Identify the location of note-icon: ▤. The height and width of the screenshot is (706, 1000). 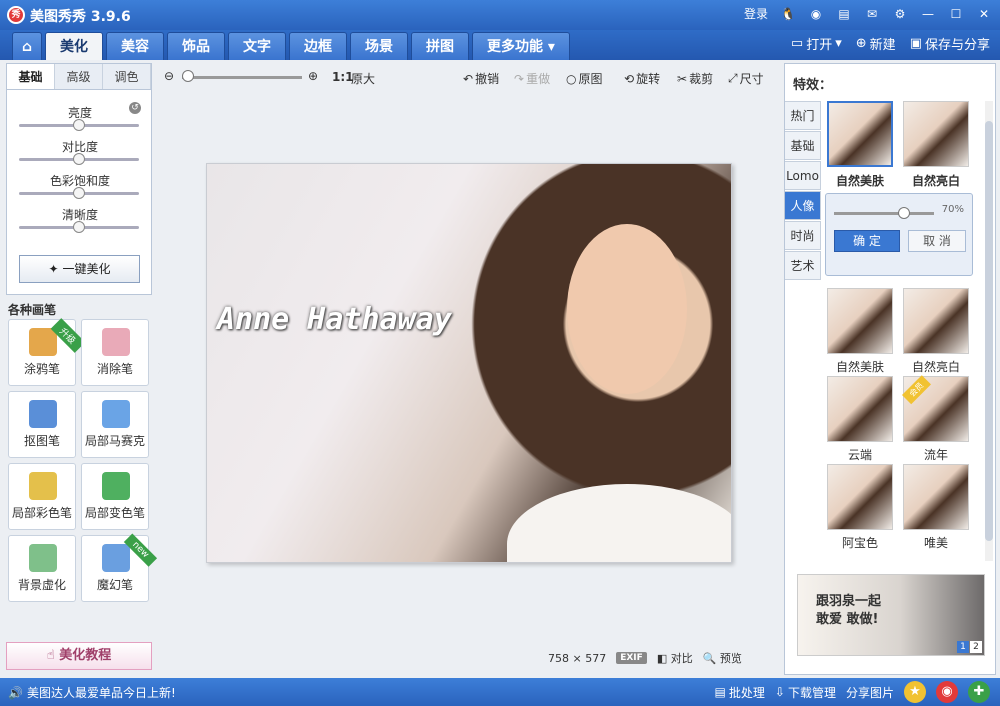
(844, 14).